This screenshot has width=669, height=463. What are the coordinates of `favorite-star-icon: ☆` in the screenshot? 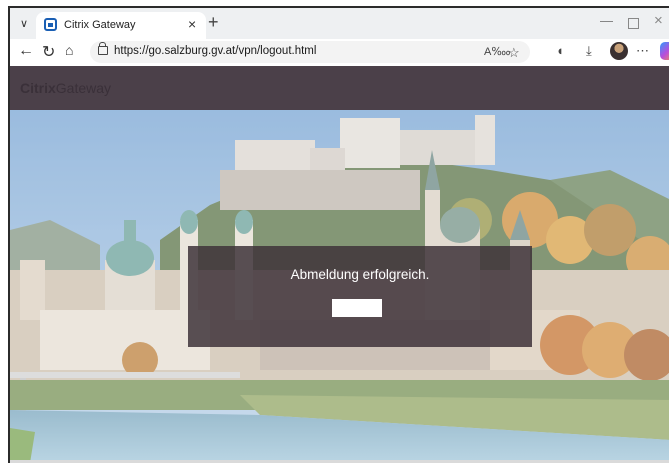 It's located at (514, 53).